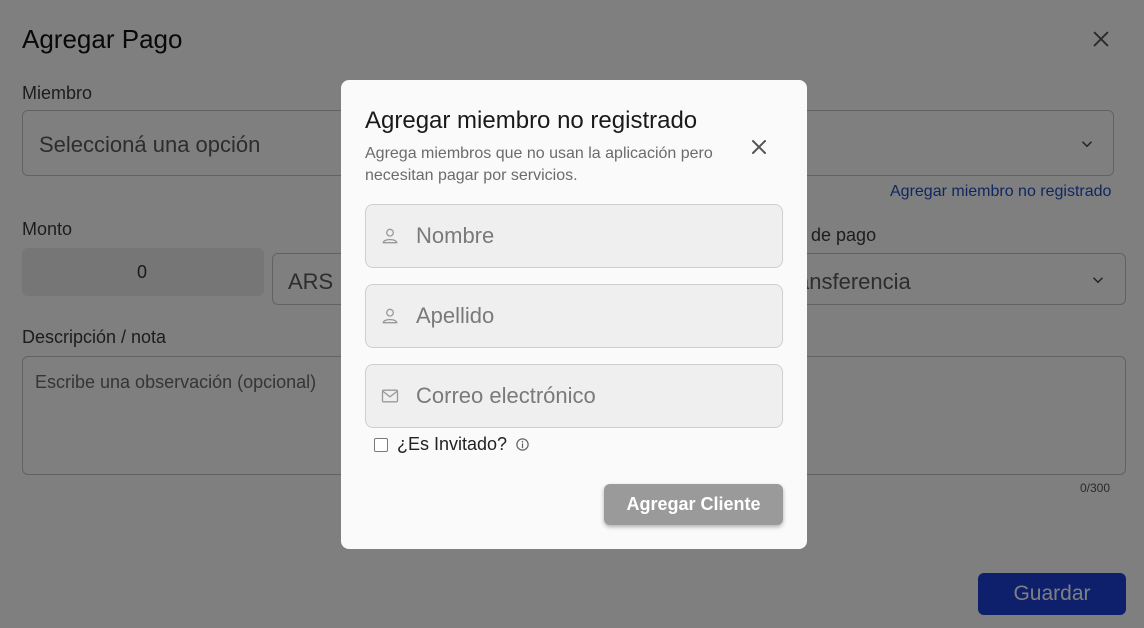 The image size is (1144, 628). I want to click on close-icon, so click(759, 147).